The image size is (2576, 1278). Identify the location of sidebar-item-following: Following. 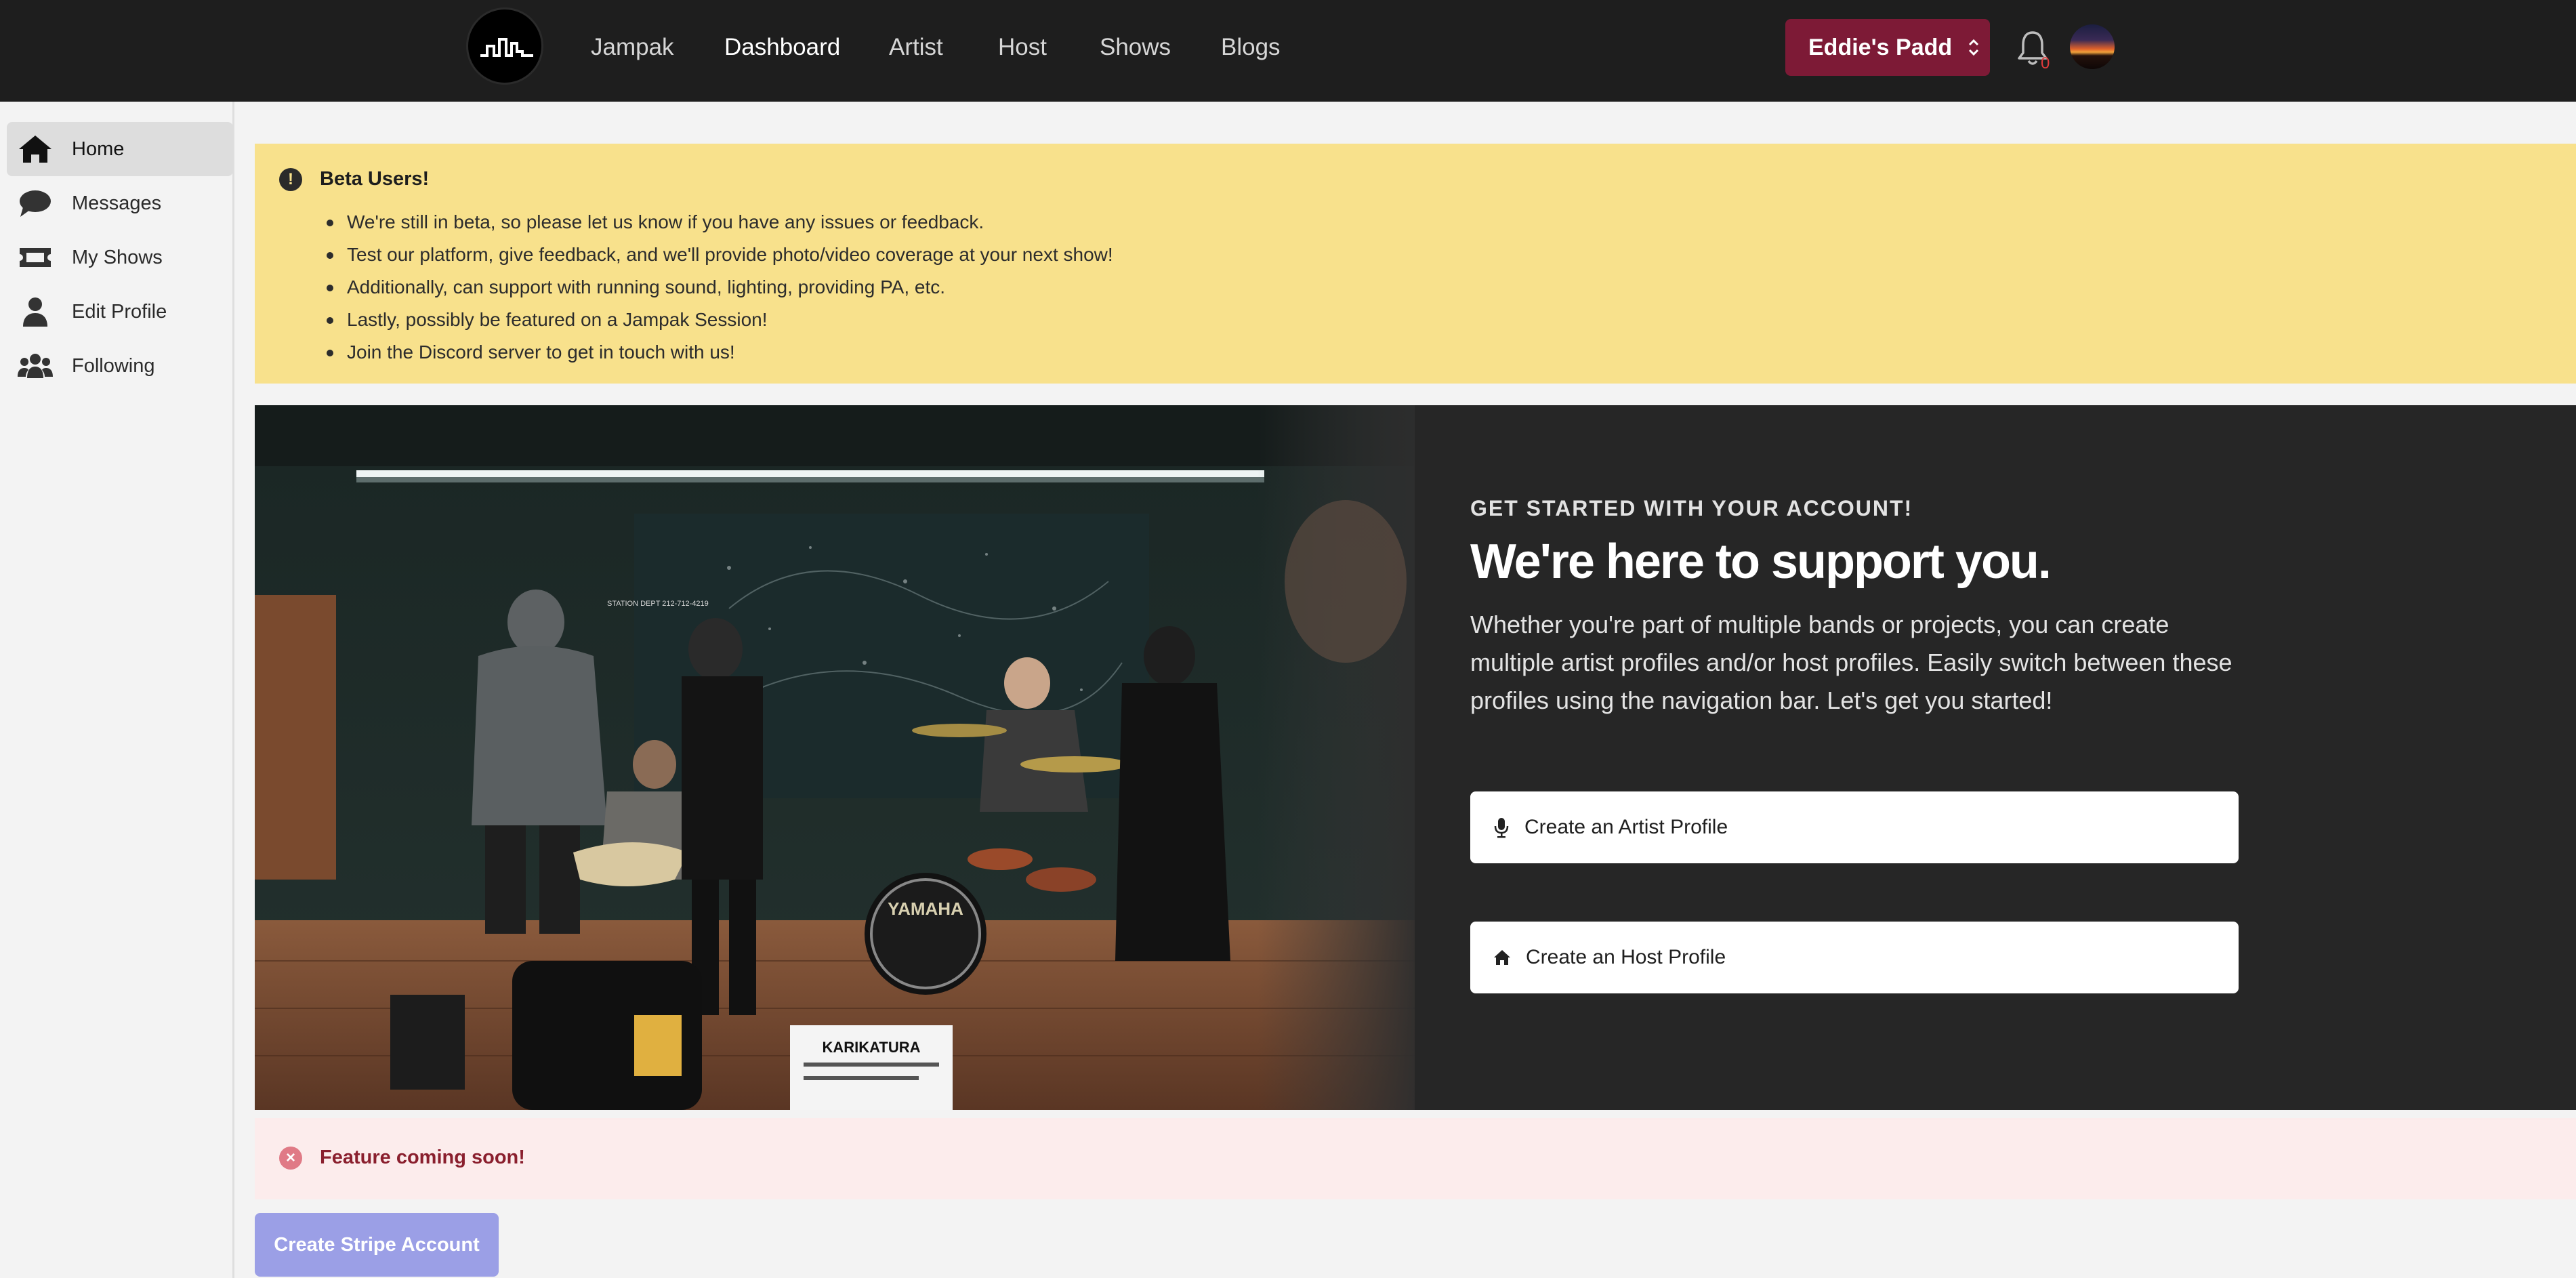
(120, 366).